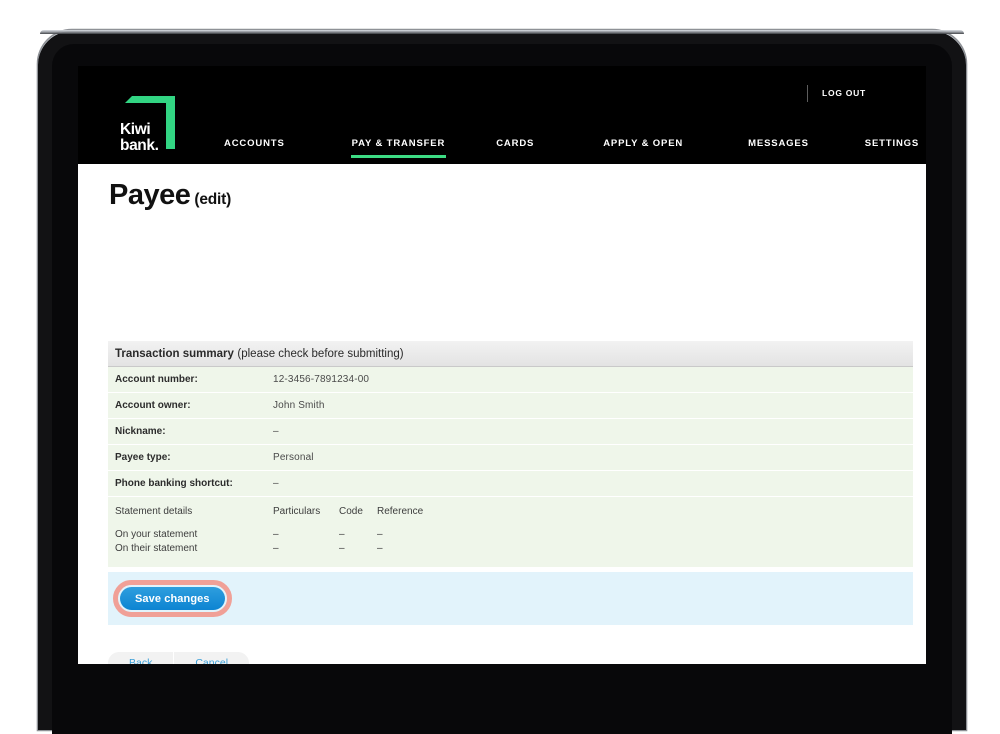  Describe the element at coordinates (154, 511) in the screenshot. I see `statement-details-heading: Statement details` at that location.